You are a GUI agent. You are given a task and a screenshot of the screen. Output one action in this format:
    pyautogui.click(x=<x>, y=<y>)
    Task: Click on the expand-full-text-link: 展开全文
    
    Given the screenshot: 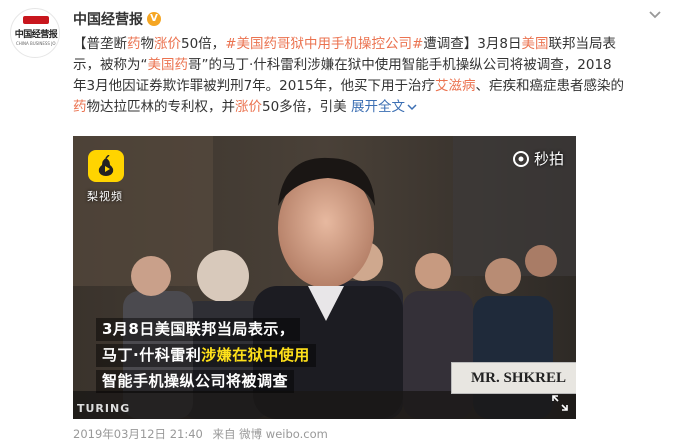 What is the action you would take?
    pyautogui.click(x=384, y=107)
    